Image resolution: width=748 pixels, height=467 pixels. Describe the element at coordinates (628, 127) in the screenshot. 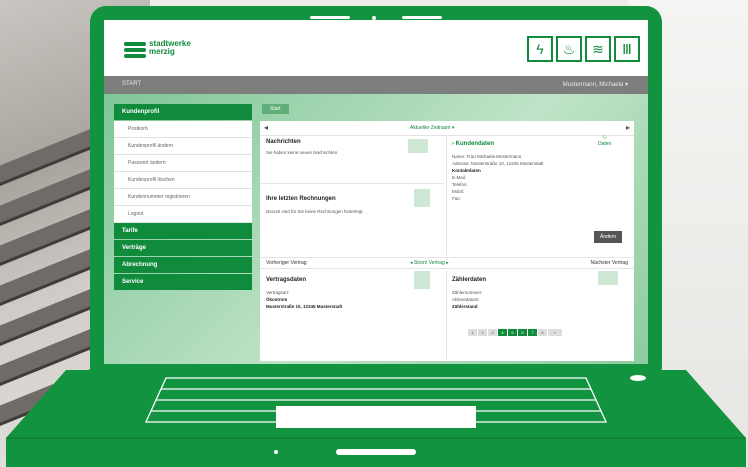

I see `next-arrow-icon: ▸` at that location.